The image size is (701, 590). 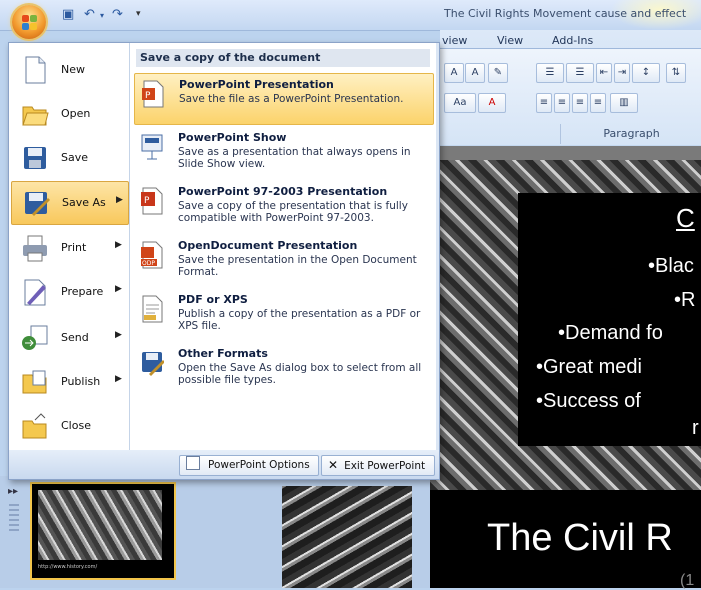 I want to click on align-right-button: ≡, so click(x=580, y=103).